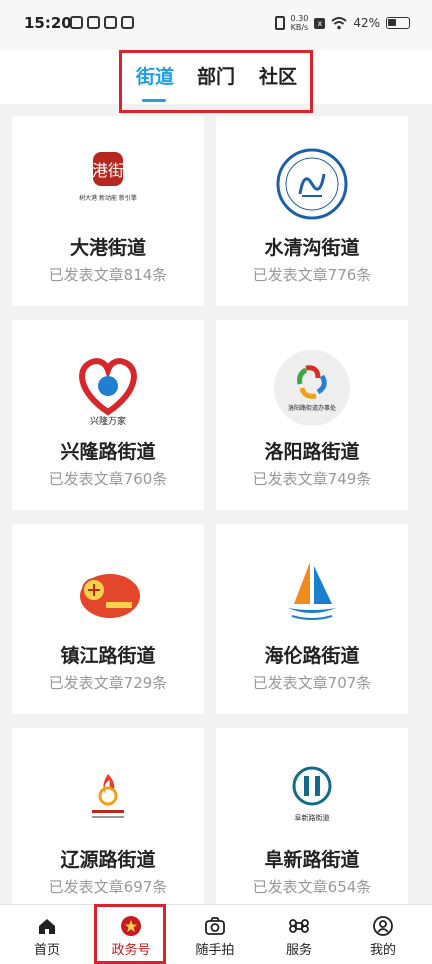 The width and height of the screenshot is (432, 964). What do you see at coordinates (312, 479) in the screenshot?
I see `article-count: 已发表文章749条` at bounding box center [312, 479].